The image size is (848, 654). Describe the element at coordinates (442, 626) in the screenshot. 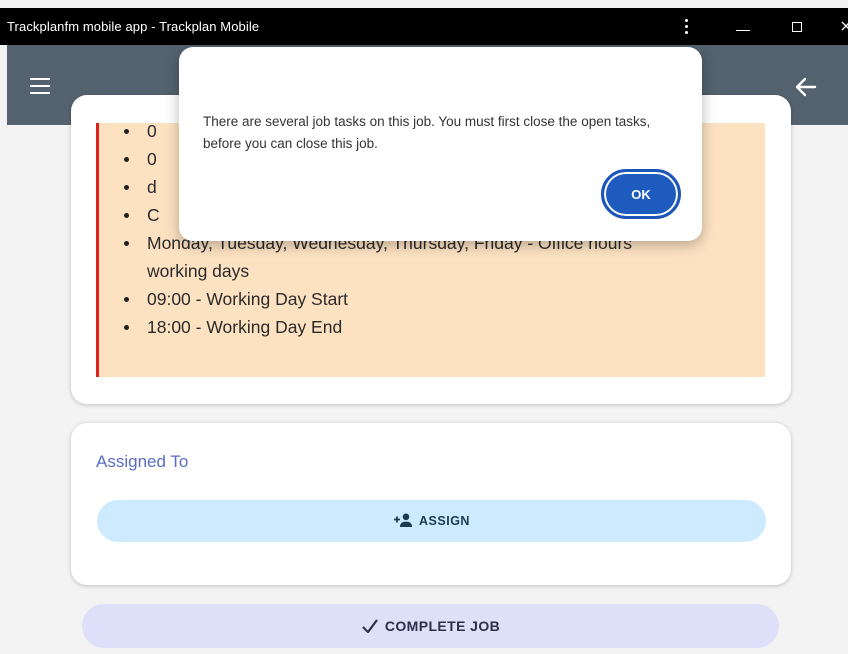

I see `complete-job-label: COMPLETE JOB` at that location.